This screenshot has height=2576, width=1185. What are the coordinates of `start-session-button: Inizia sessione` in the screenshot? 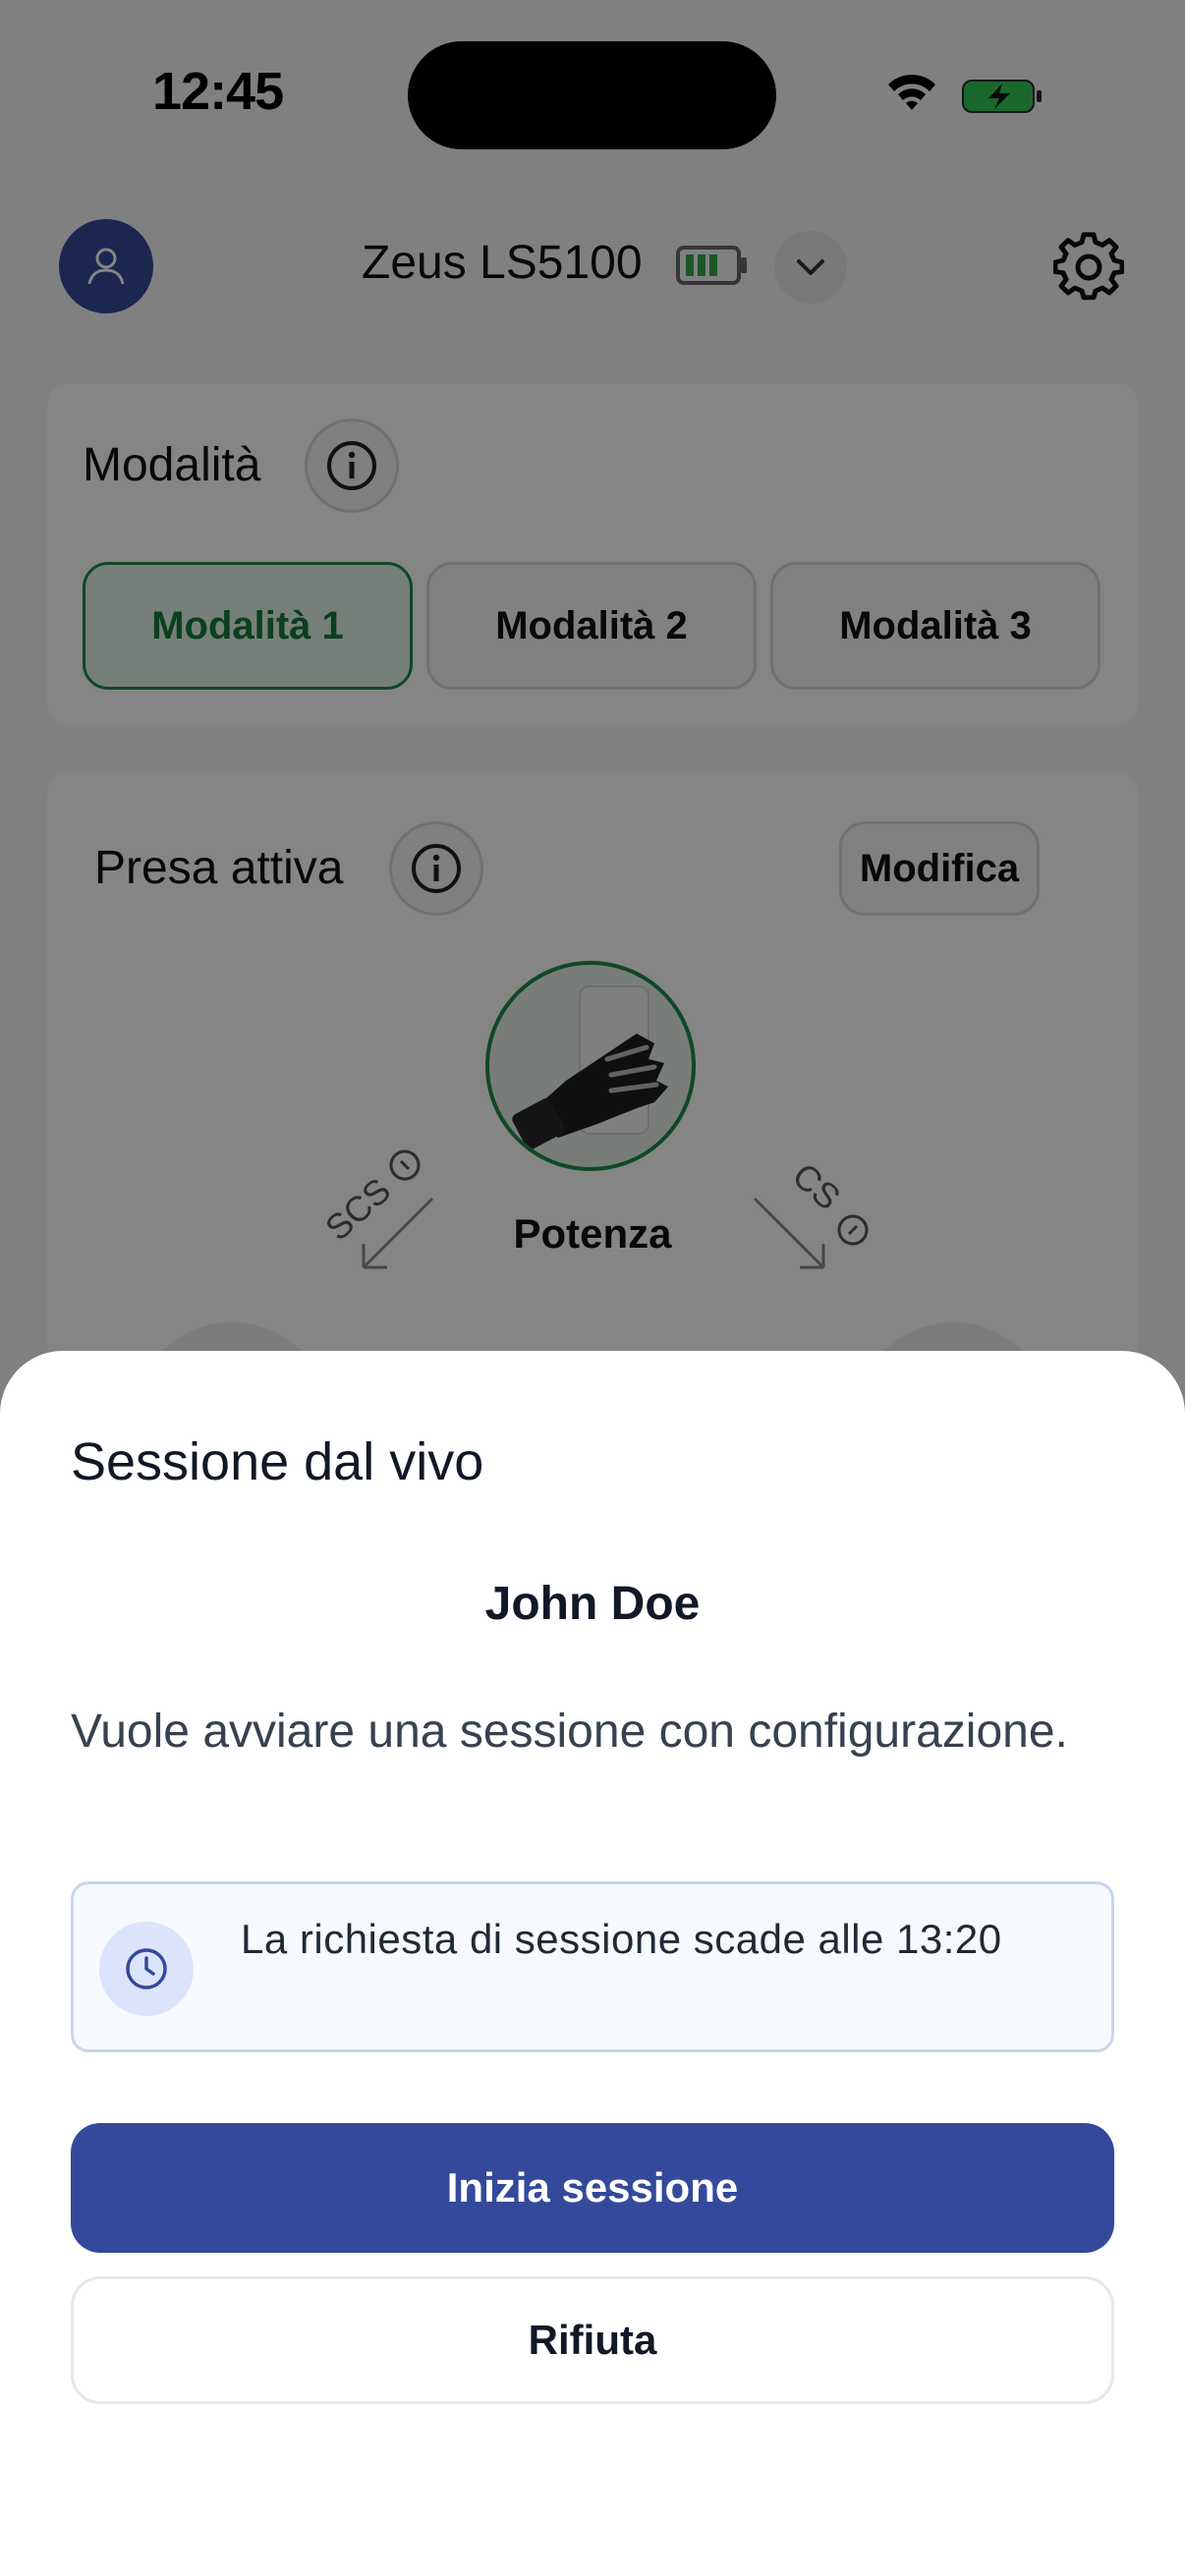 It's located at (592, 2188).